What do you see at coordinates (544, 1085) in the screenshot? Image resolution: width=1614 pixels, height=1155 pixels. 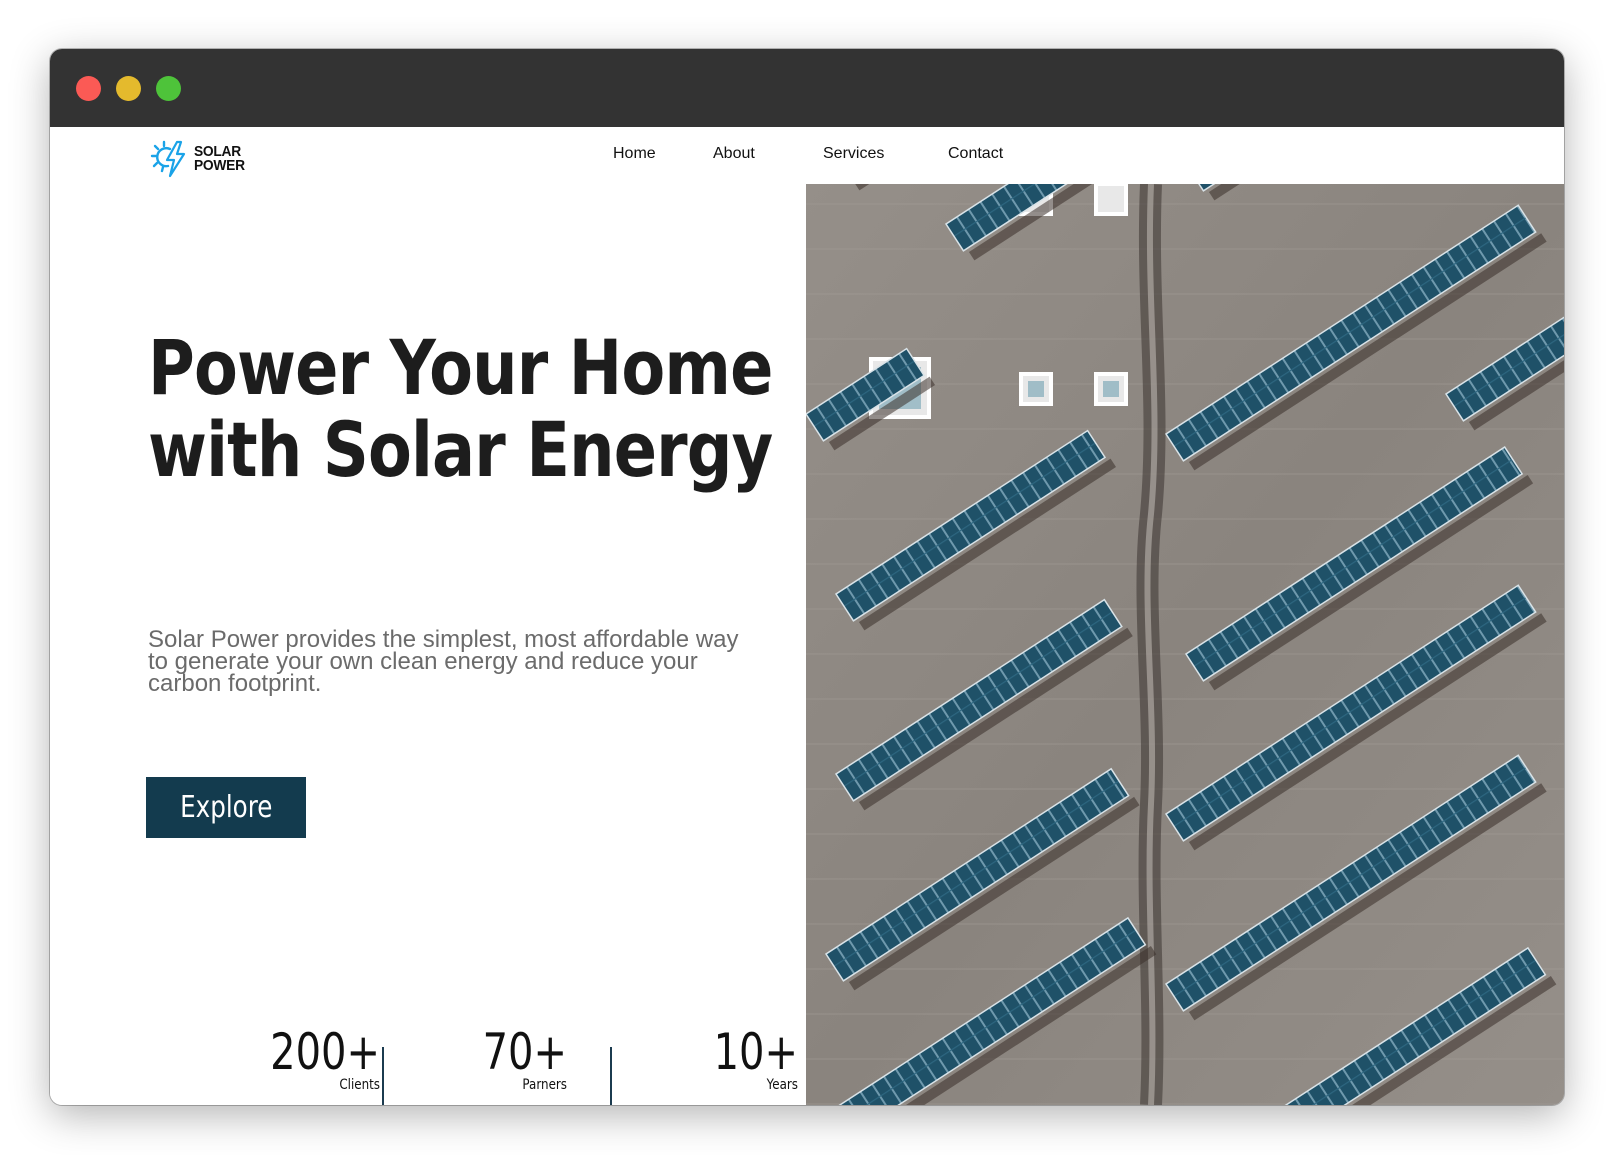 I see `stat-label: Parners` at bounding box center [544, 1085].